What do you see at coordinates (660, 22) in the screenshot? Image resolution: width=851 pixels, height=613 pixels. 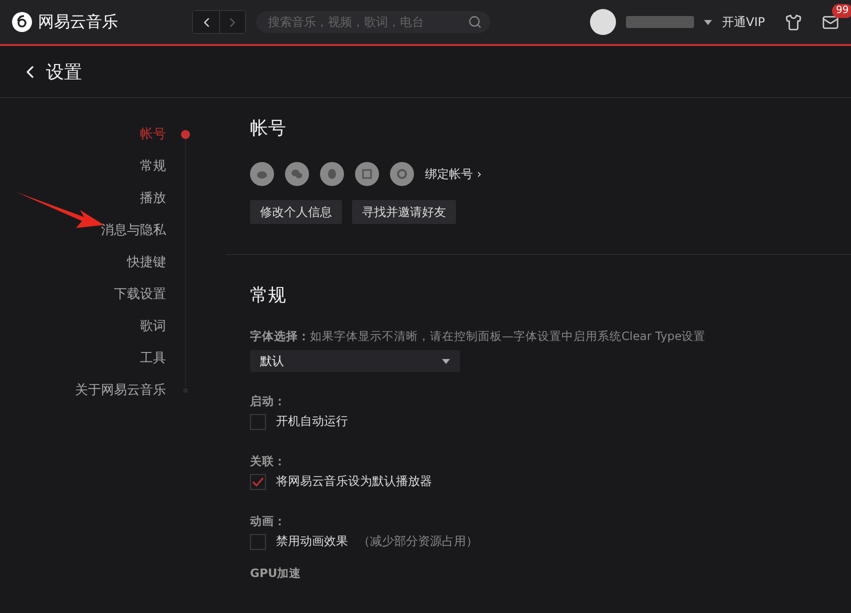 I see `blurred-username` at bounding box center [660, 22].